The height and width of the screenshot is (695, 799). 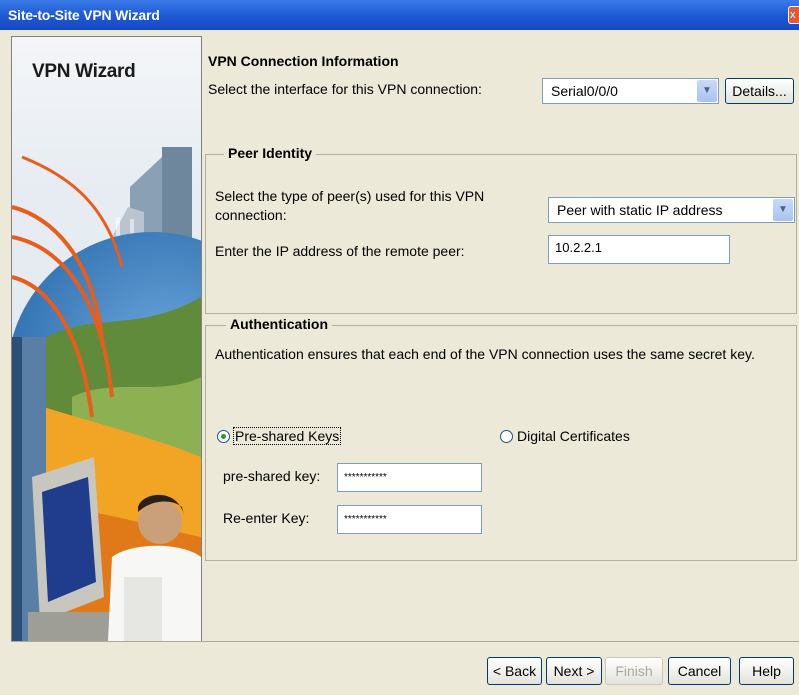 What do you see at coordinates (84, 71) in the screenshot?
I see `wizard-title: VPN Wizard` at bounding box center [84, 71].